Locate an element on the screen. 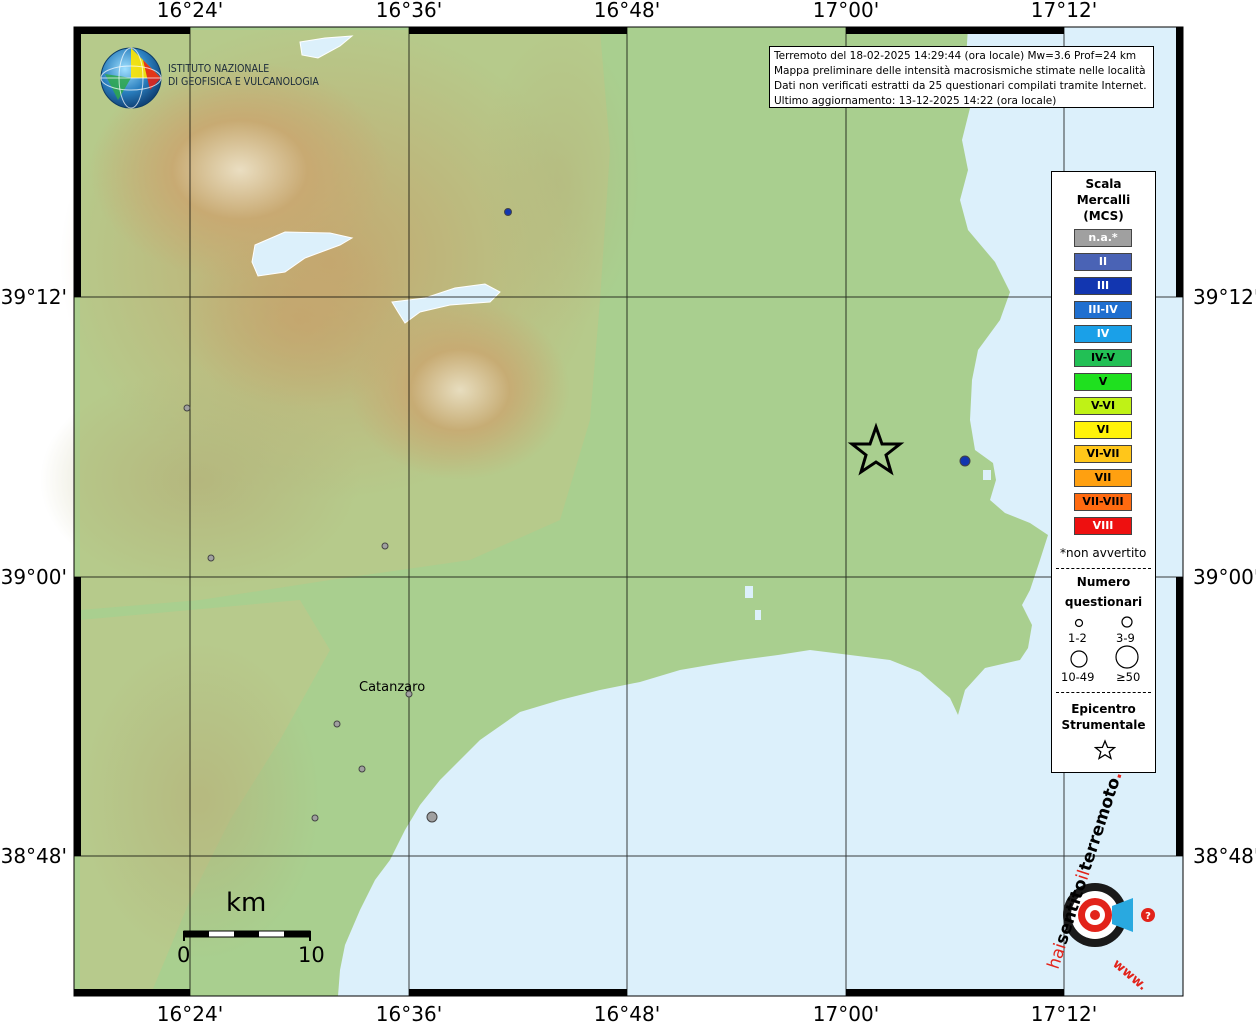 This screenshot has width=1256, height=1024. legend-swatch: IV-V is located at coordinates (1103, 358).